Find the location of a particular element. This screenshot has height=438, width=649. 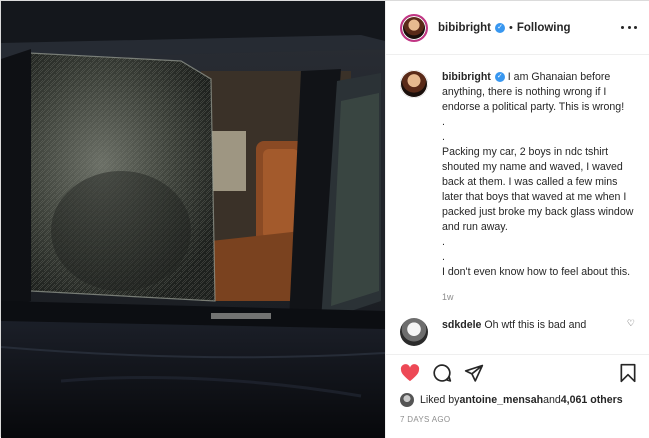

likes-middle: and is located at coordinates (552, 400).